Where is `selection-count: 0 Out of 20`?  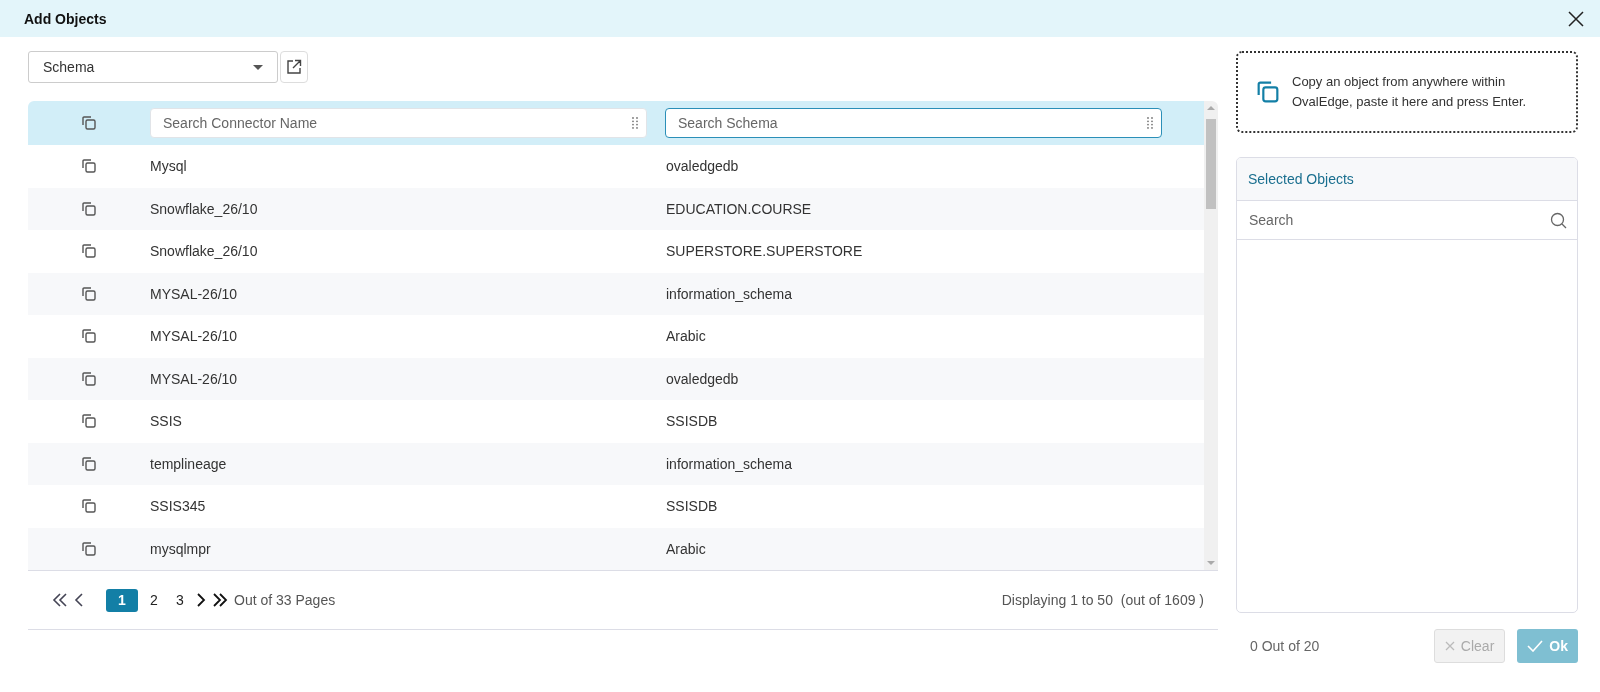
selection-count: 0 Out of 20 is located at coordinates (1285, 646).